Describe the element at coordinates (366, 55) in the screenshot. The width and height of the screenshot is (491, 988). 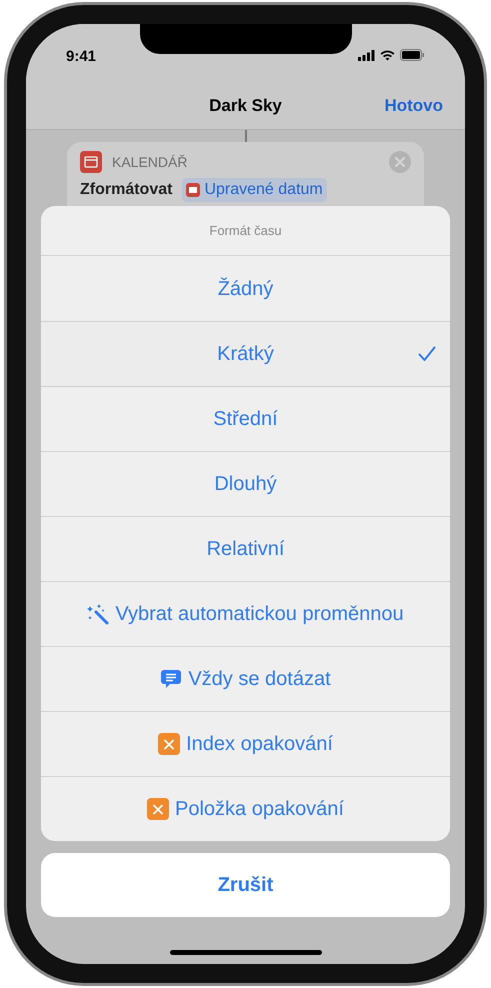
I see `signal-icon` at that location.